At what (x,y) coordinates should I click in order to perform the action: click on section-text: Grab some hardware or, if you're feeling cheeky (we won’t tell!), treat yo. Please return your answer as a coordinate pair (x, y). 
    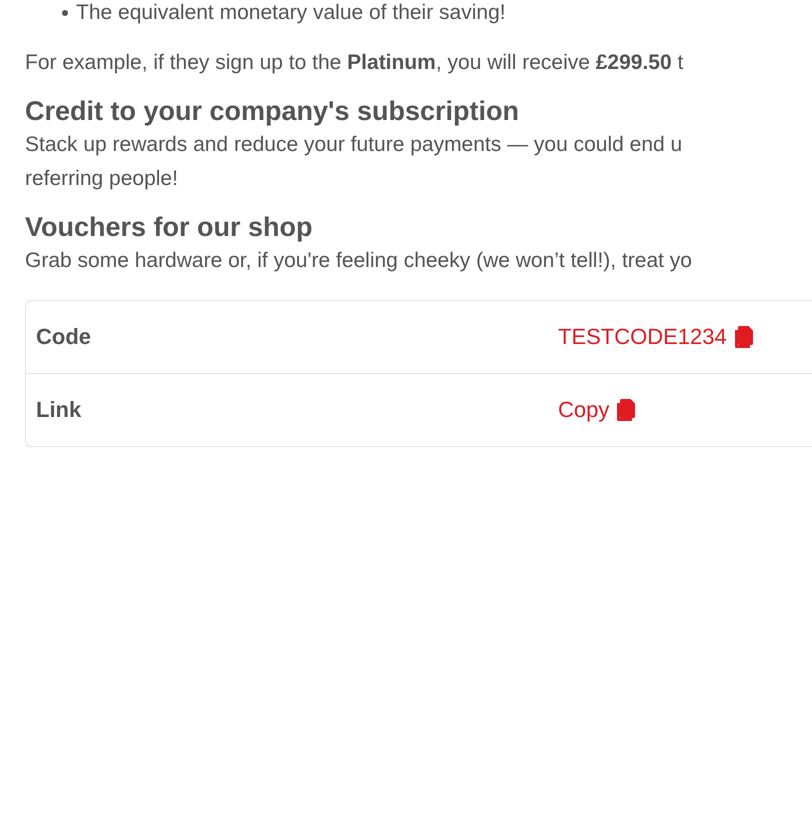
    Looking at the image, I should click on (359, 261).